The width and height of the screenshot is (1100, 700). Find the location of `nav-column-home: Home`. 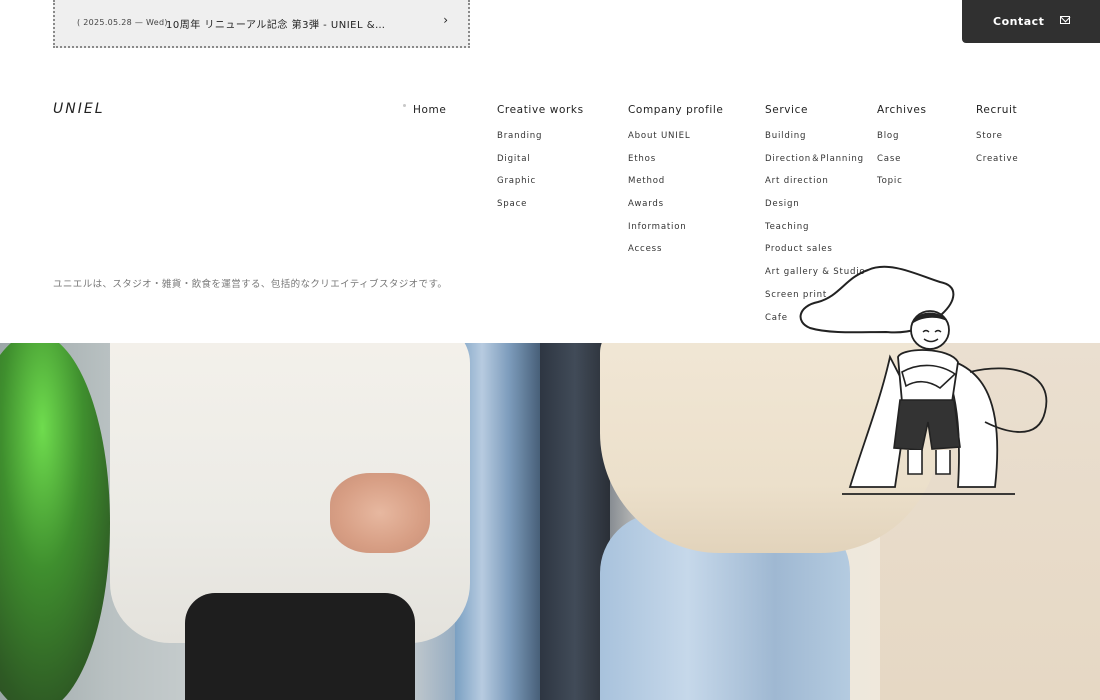

nav-column-home: Home is located at coordinates (429, 116).